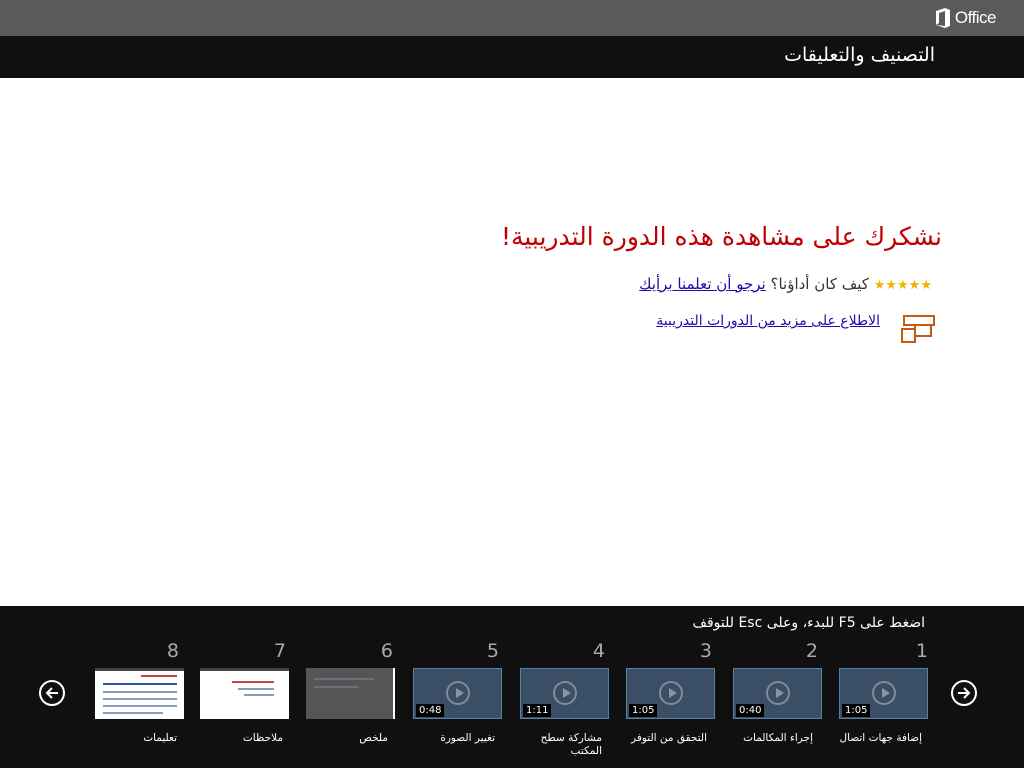 The height and width of the screenshot is (768, 1024). What do you see at coordinates (160, 738) in the screenshot?
I see `thumbnail-label: تعليمات` at bounding box center [160, 738].